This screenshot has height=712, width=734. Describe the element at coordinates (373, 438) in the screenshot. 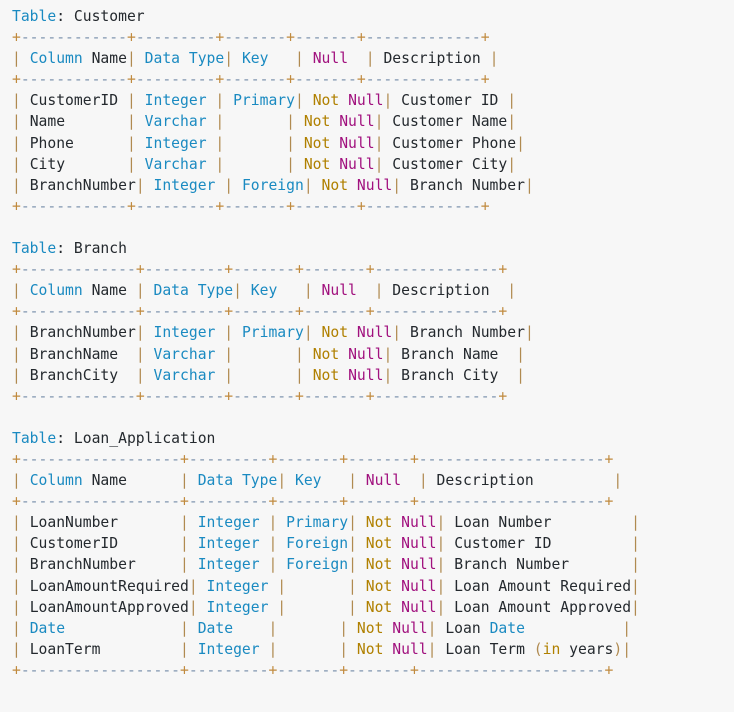

I see `table-title: Table: Loan_Application` at that location.